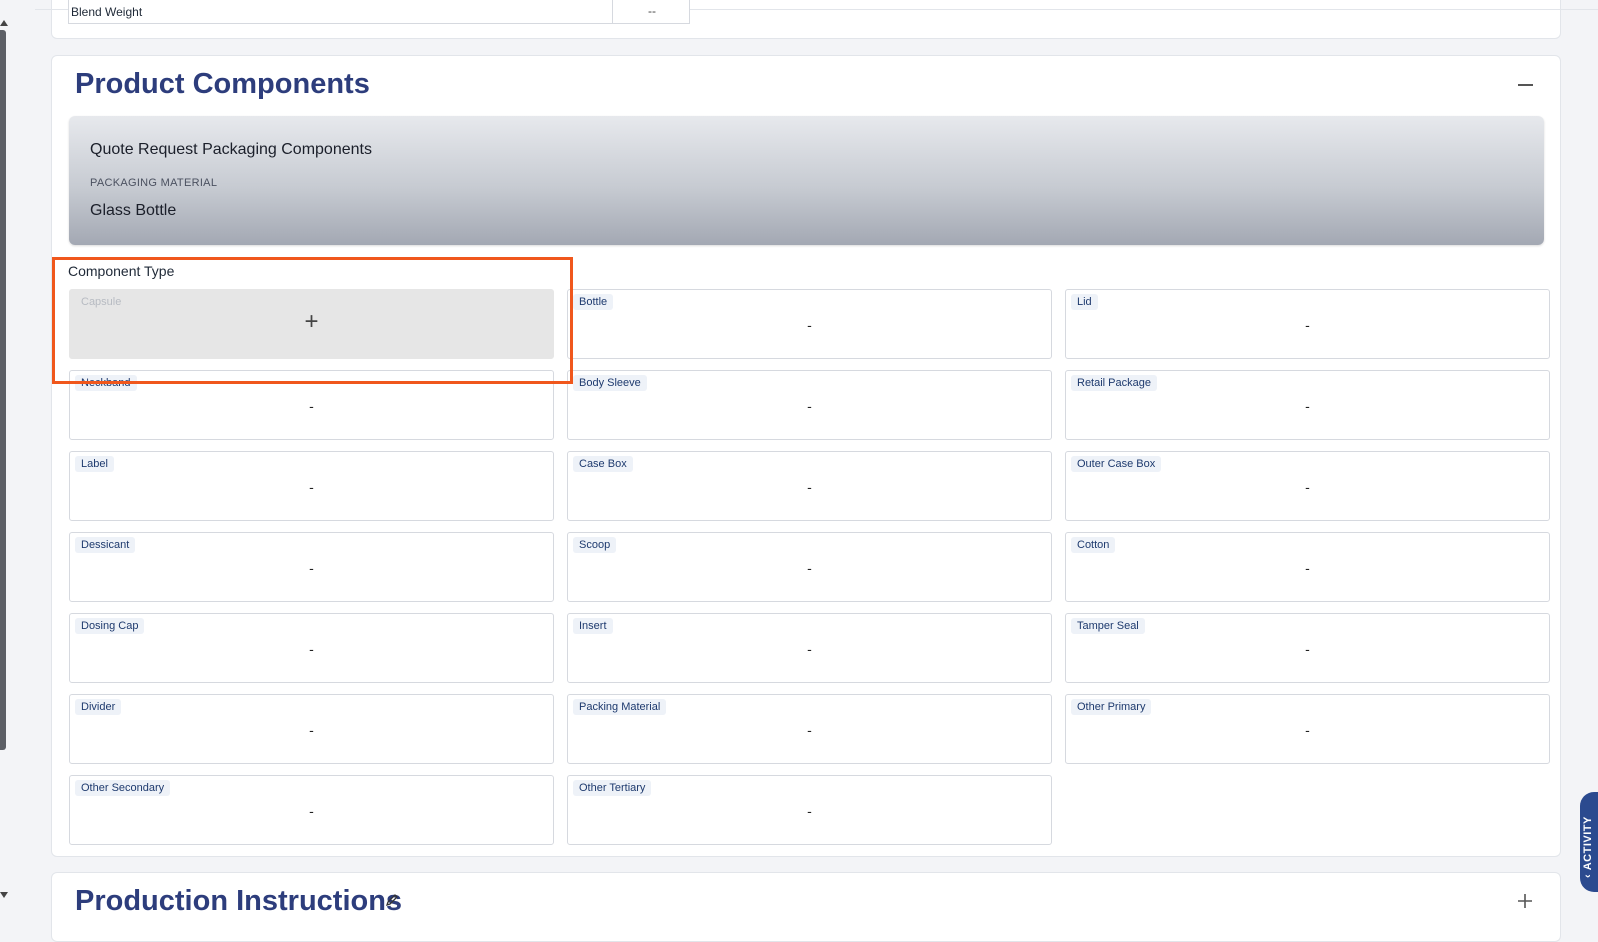  What do you see at coordinates (239, 901) in the screenshot?
I see `section-title-production-instructions: Production Instructions` at bounding box center [239, 901].